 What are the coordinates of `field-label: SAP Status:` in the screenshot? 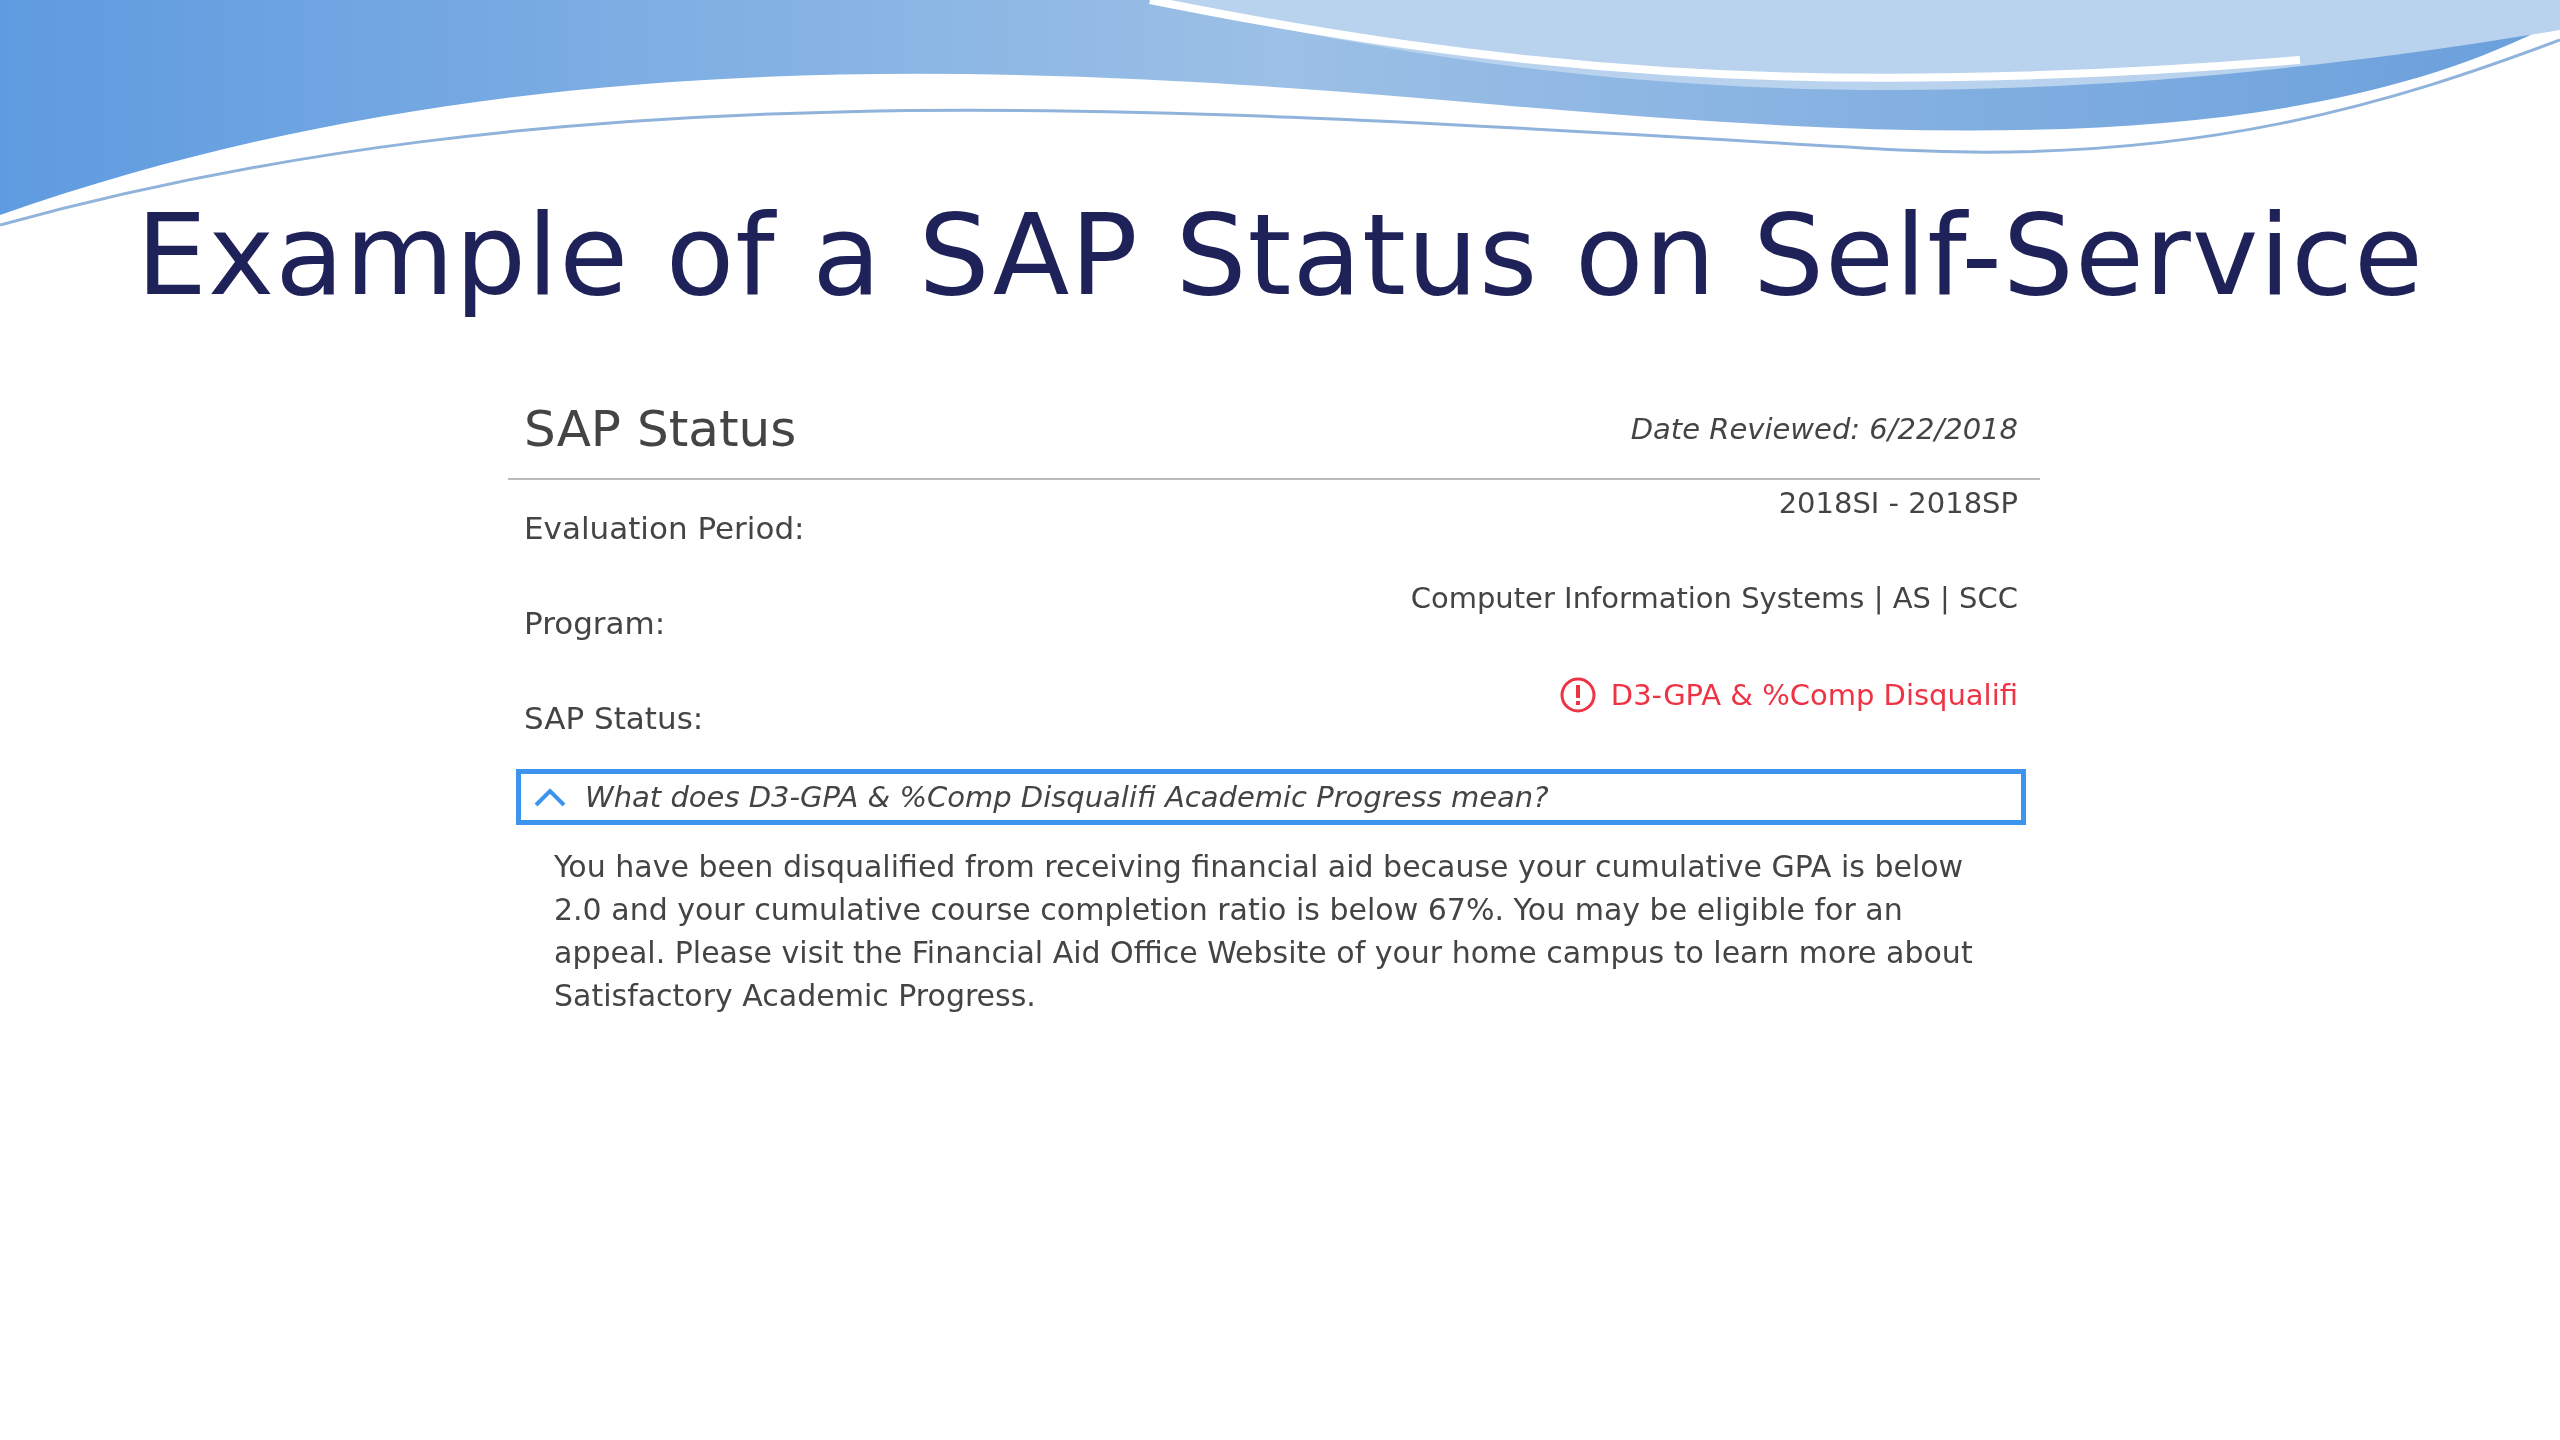 It's located at (614, 718).